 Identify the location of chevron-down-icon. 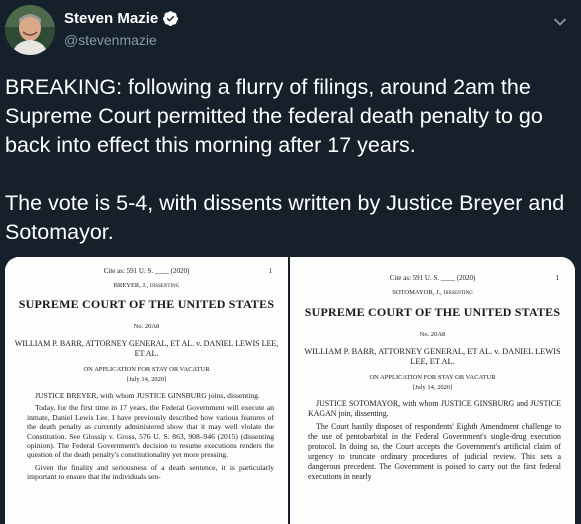
(560, 20).